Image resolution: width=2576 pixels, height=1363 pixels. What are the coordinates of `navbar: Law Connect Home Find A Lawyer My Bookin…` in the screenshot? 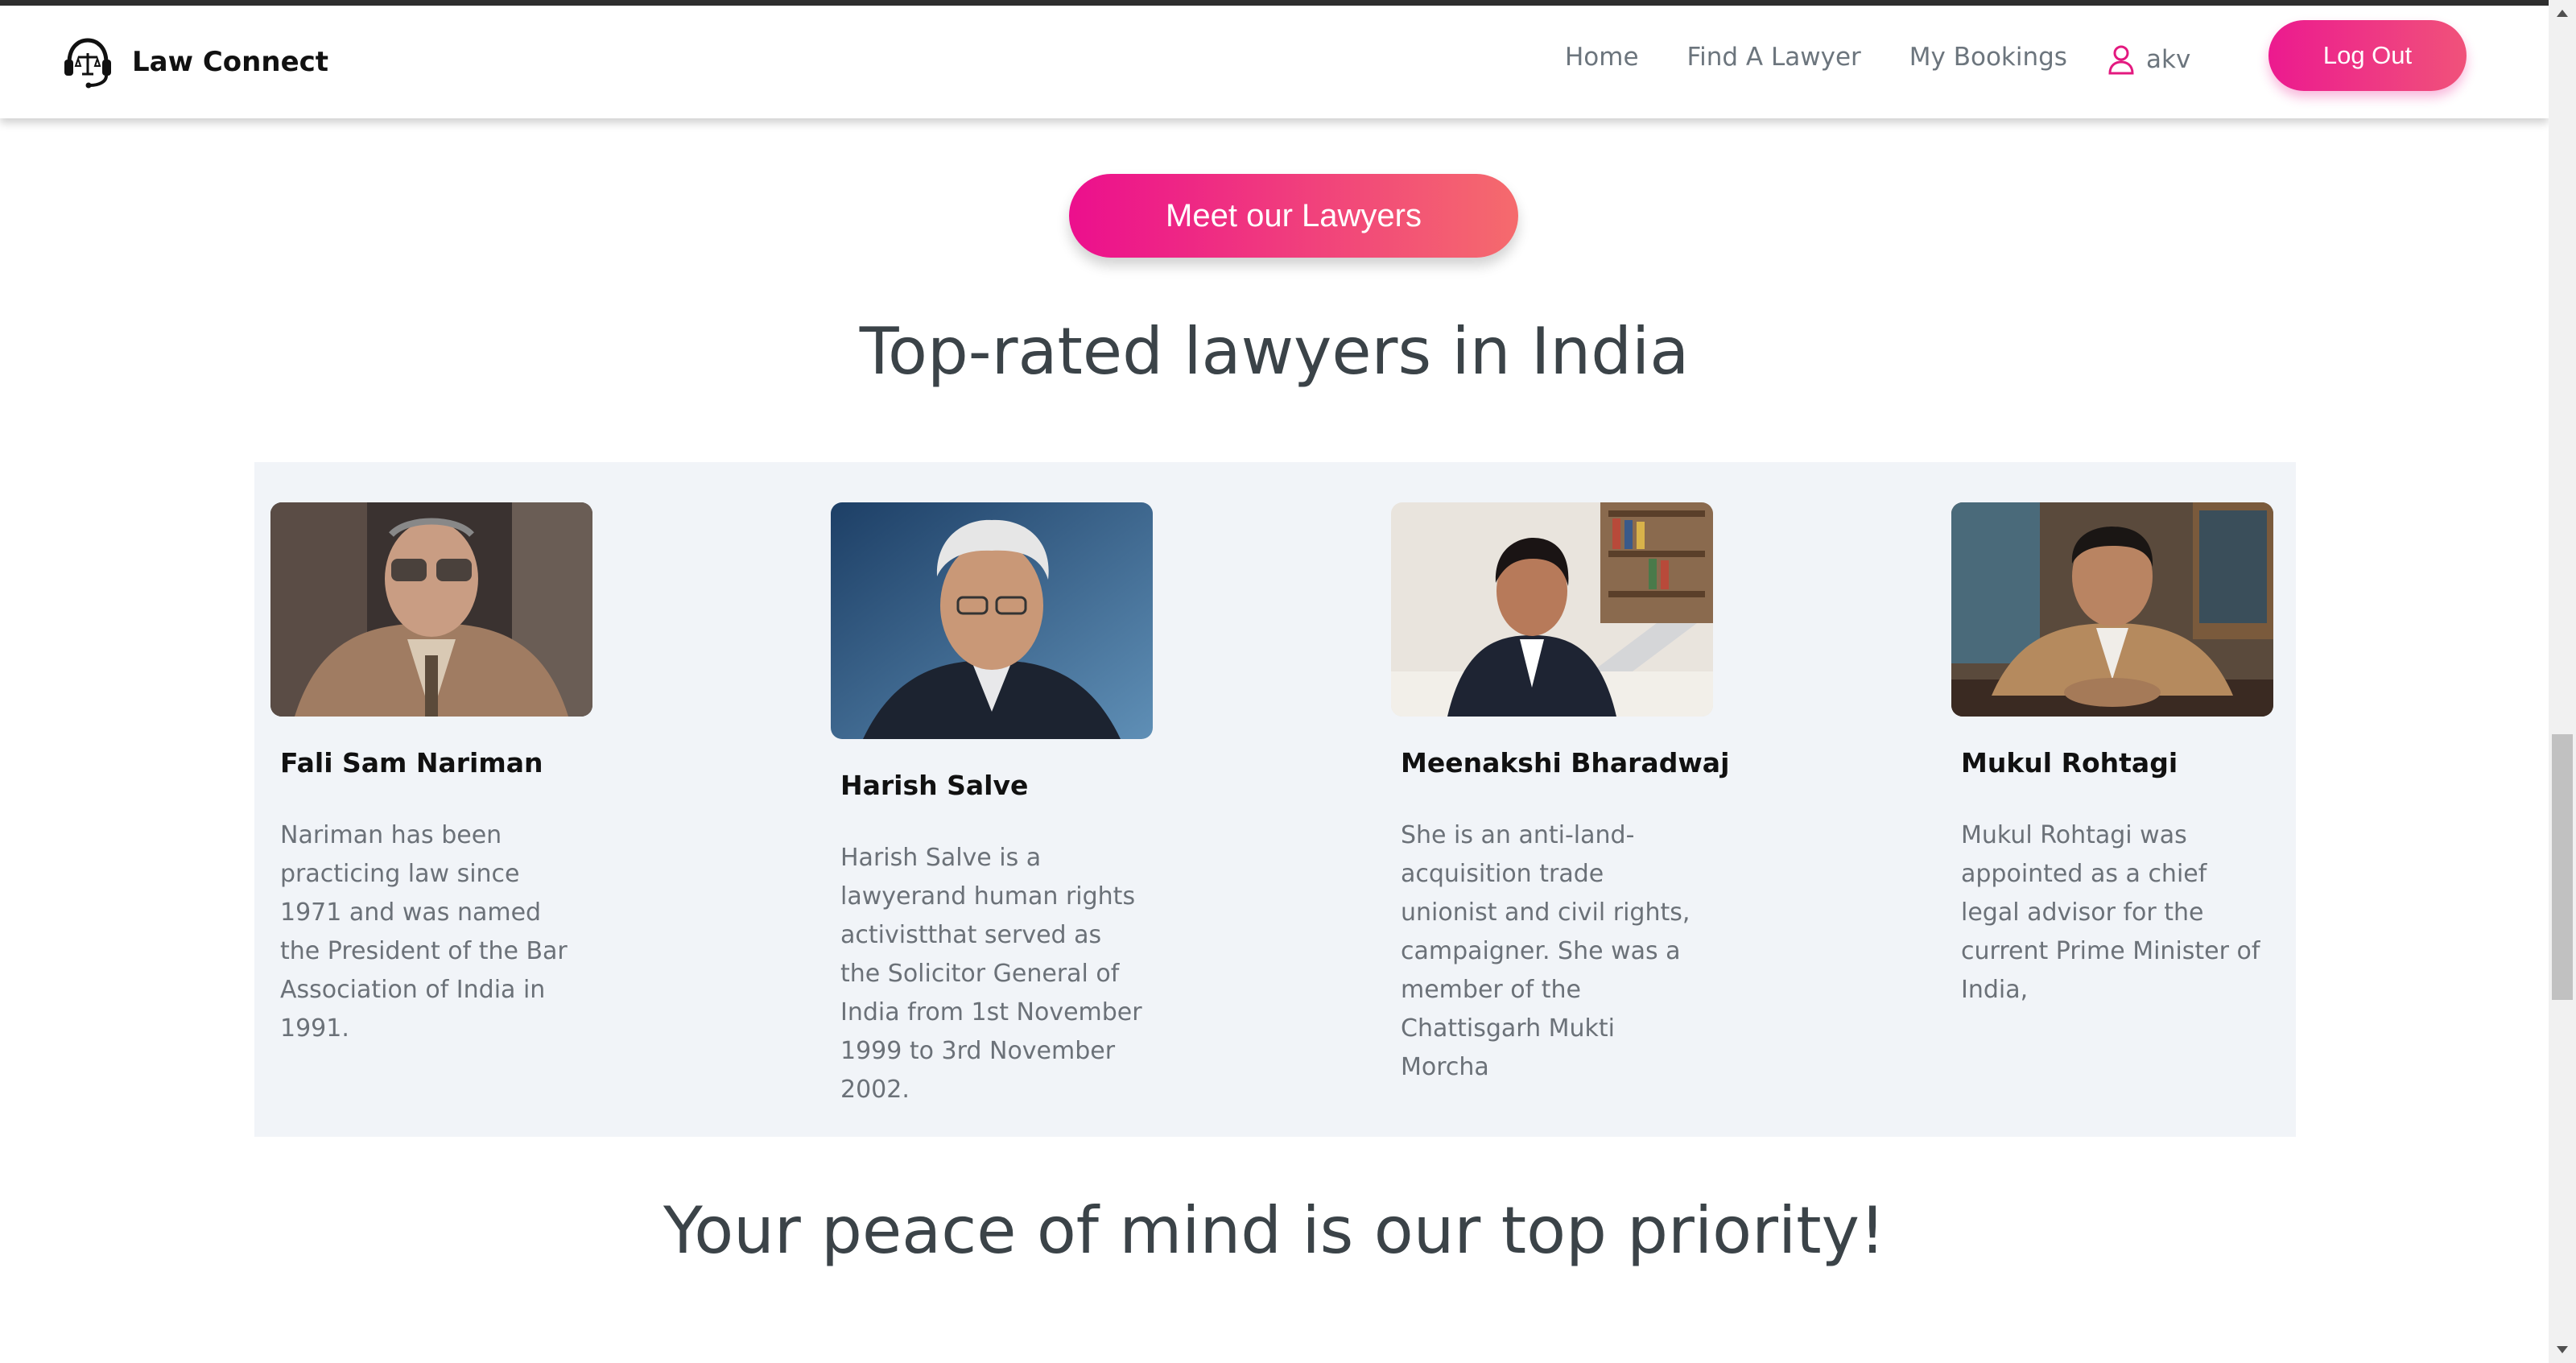 It's located at (1274, 62).